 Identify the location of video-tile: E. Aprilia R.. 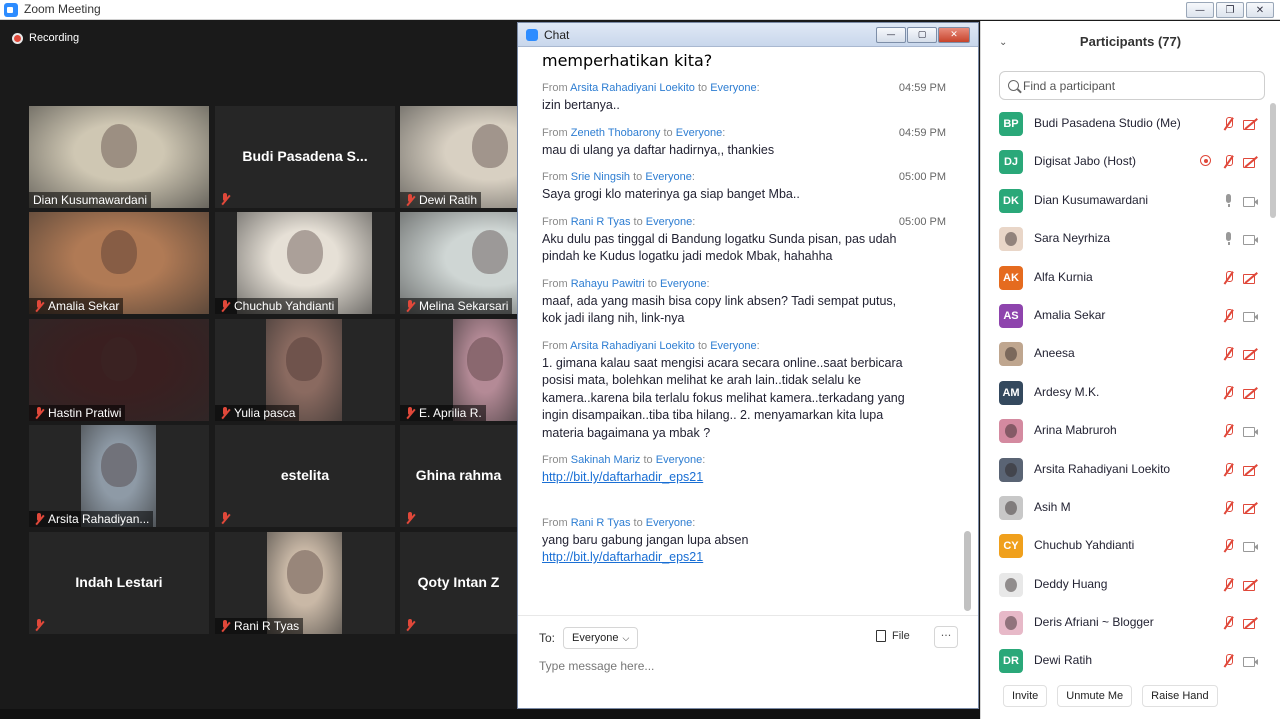
(458, 370).